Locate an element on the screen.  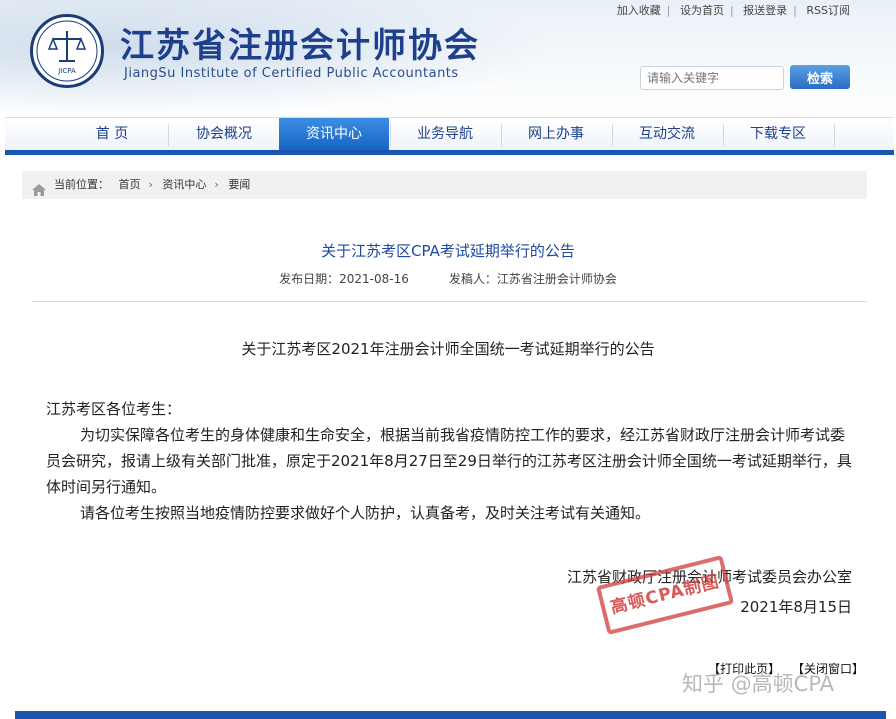
zhihu-watermark: 知乎 @高顿CPA is located at coordinates (758, 684).